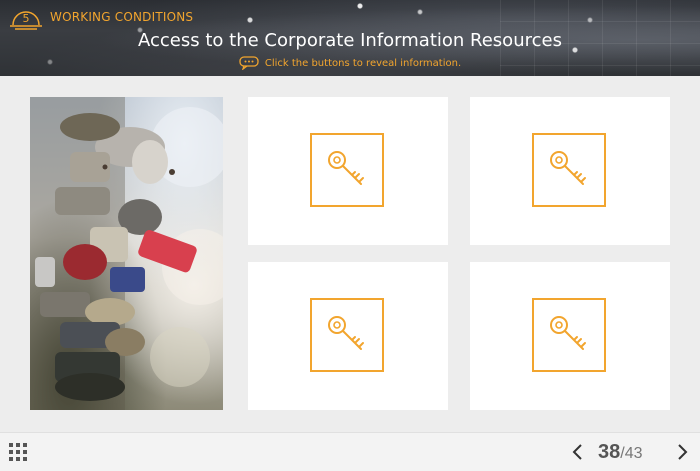  Describe the element at coordinates (609, 452) in the screenshot. I see `current-page: 38` at that location.